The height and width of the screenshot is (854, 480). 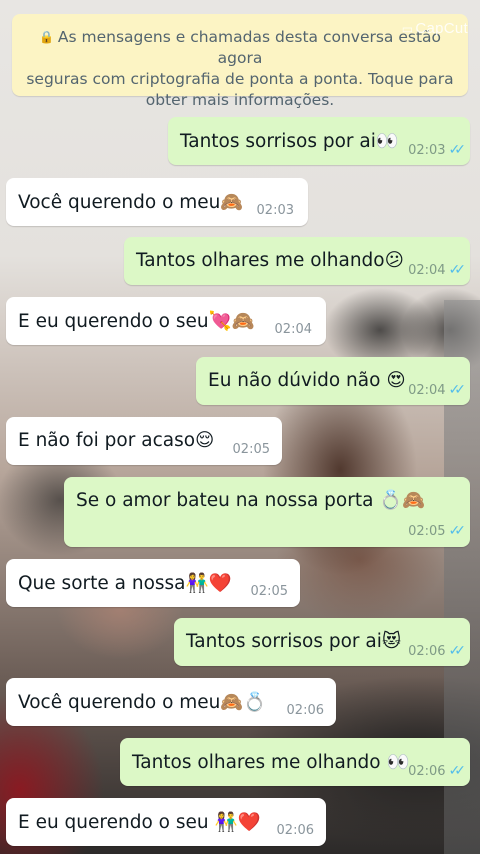 I want to click on message-bubble-outgoing: Tantos sorrisos por ai👀 02:03 ✓✓, so click(x=319, y=141).